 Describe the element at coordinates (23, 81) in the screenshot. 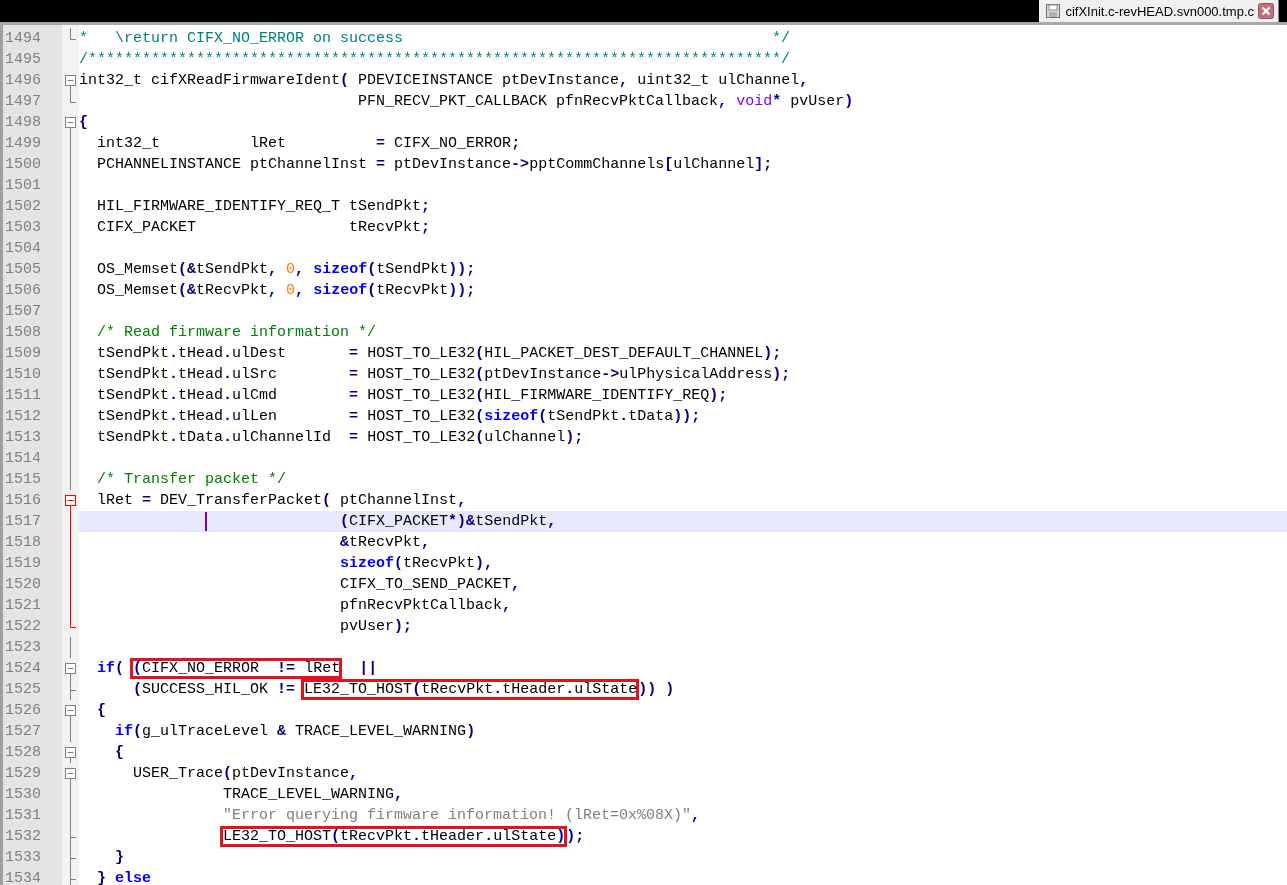

I see `line-number: 1496` at that location.